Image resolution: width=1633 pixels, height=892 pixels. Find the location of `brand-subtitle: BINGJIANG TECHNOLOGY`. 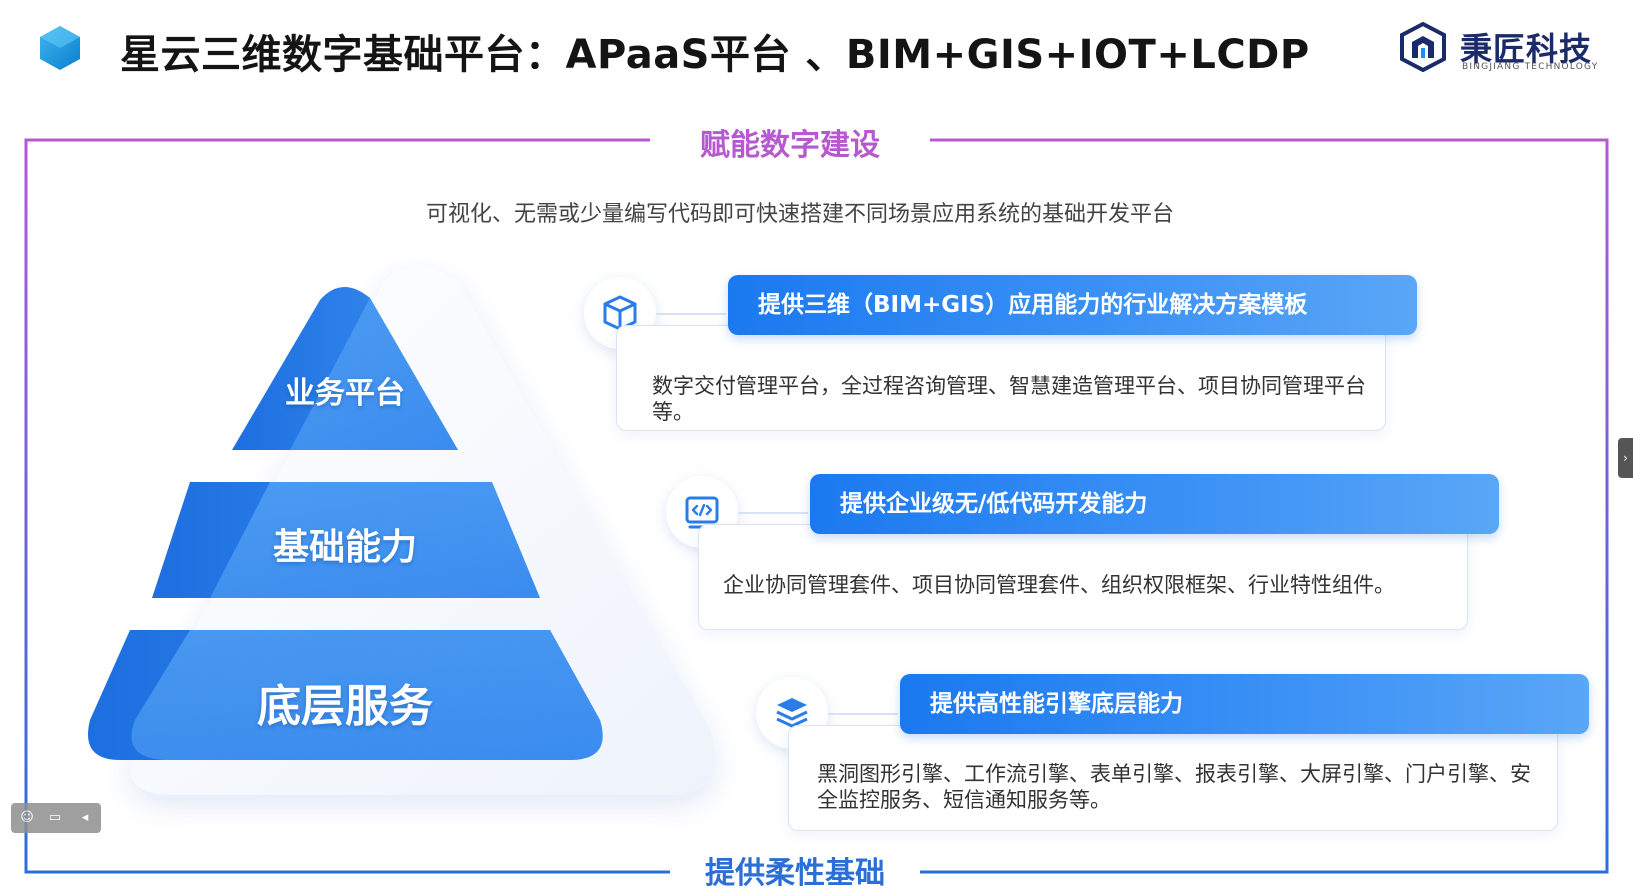

brand-subtitle: BINGJIANG TECHNOLOGY is located at coordinates (1530, 67).